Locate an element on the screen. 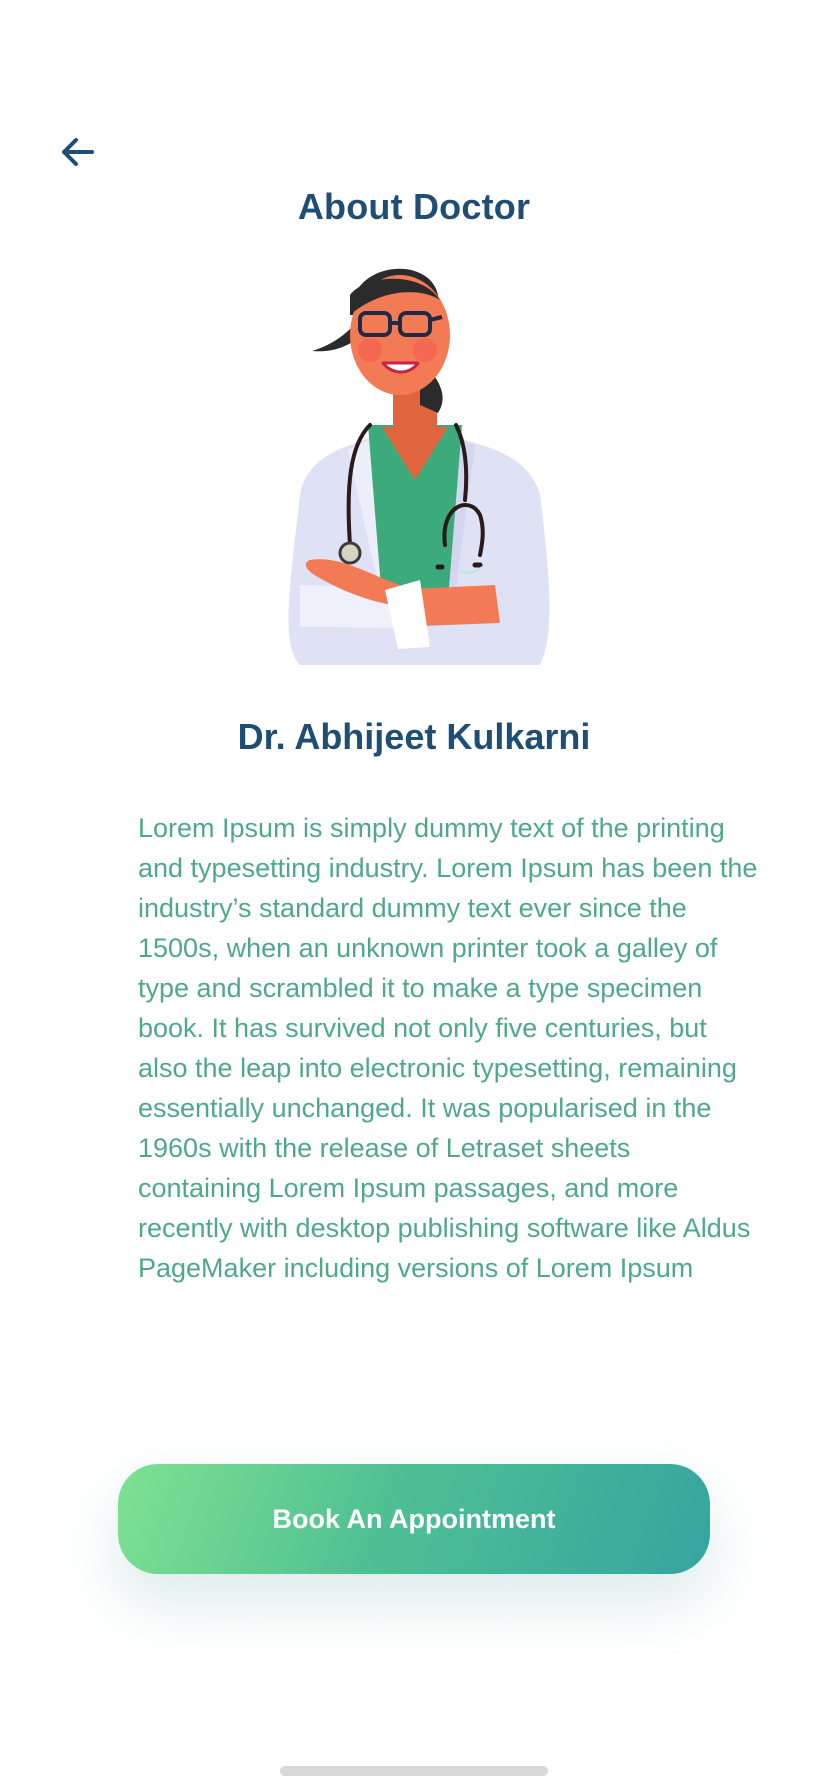  arrow-left-icon is located at coordinates (78, 152).